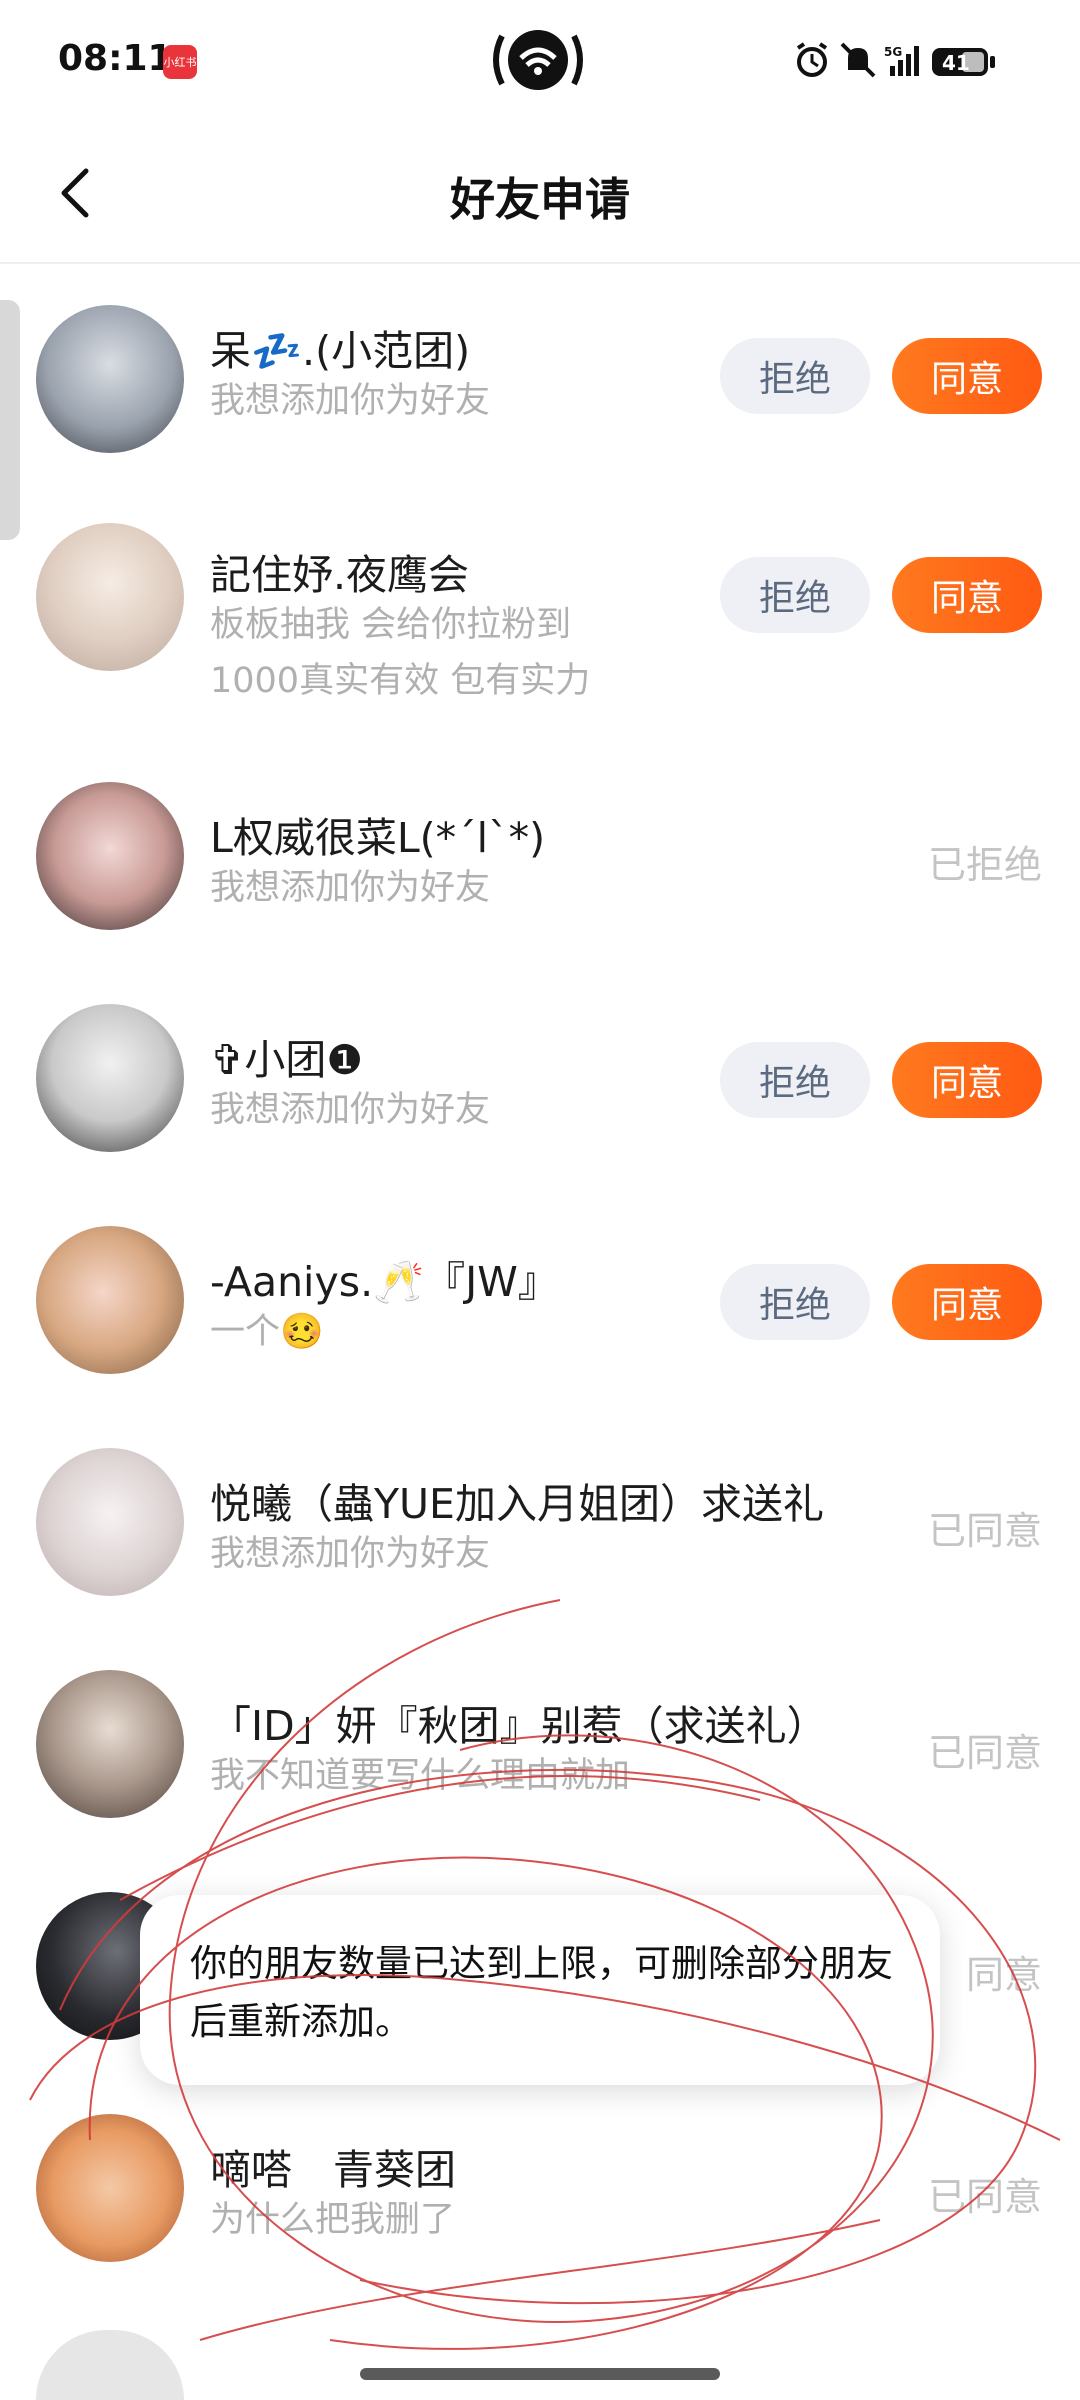  What do you see at coordinates (812, 59) in the screenshot?
I see `alarm-icon` at bounding box center [812, 59].